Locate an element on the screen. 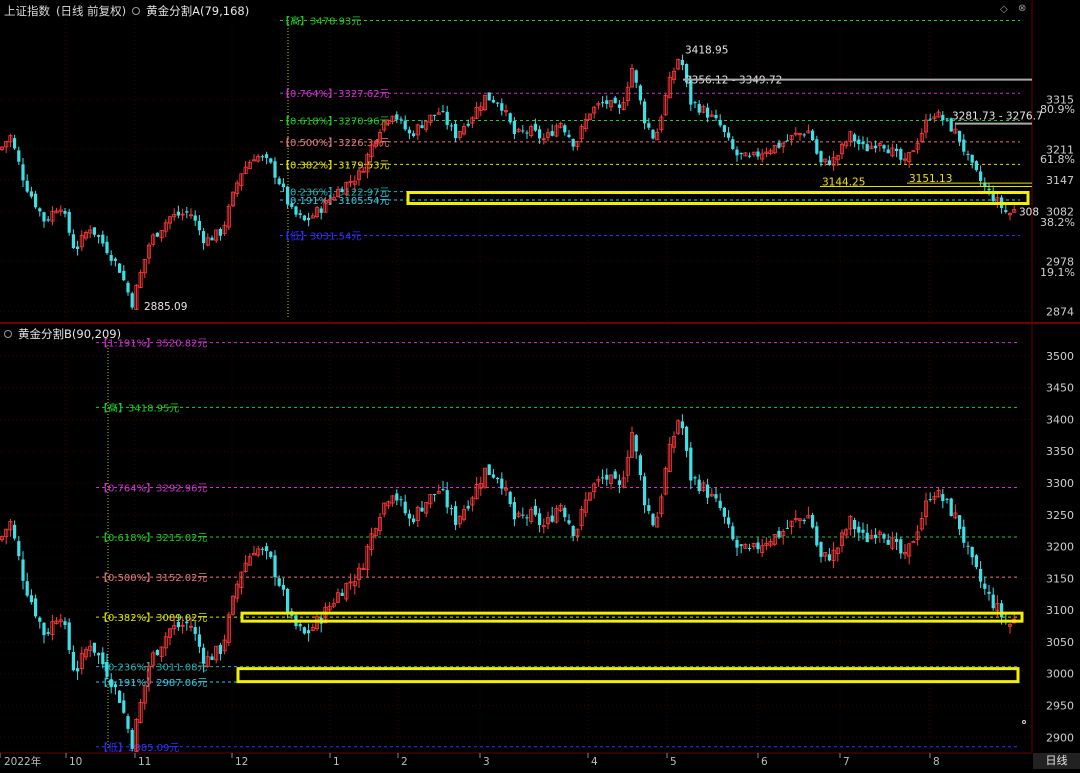  top-fib-label: 【0.764%】3327.62元 is located at coordinates (334, 94).